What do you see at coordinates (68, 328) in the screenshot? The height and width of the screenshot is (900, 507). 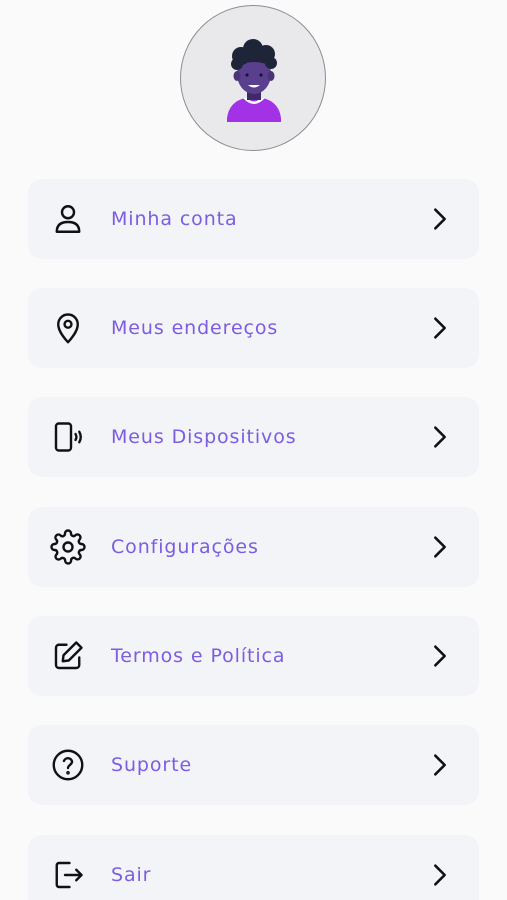 I see `location-pin-icon` at bounding box center [68, 328].